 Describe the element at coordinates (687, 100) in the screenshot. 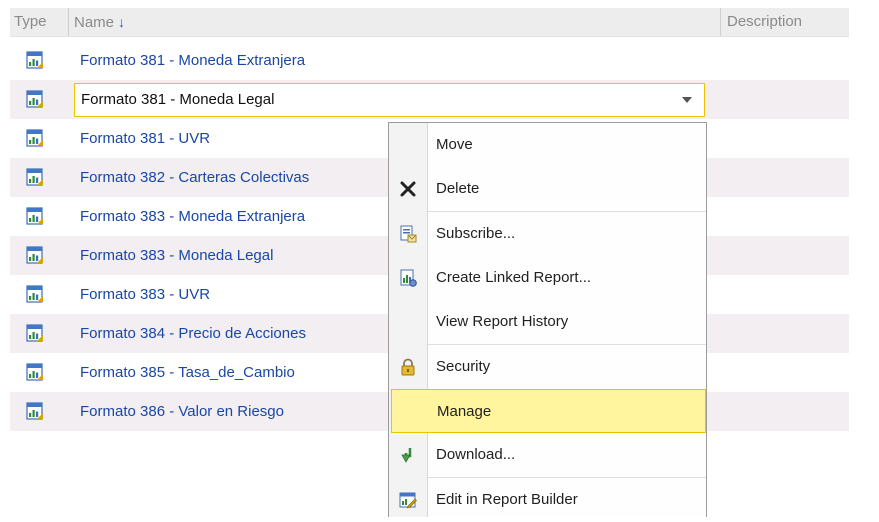

I see `item-menu-dropdown-icon` at that location.